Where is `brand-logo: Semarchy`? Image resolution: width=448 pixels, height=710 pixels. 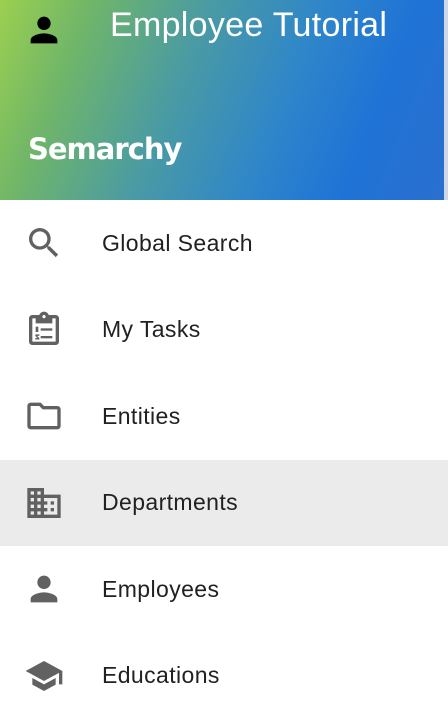 brand-logo: Semarchy is located at coordinates (105, 149).